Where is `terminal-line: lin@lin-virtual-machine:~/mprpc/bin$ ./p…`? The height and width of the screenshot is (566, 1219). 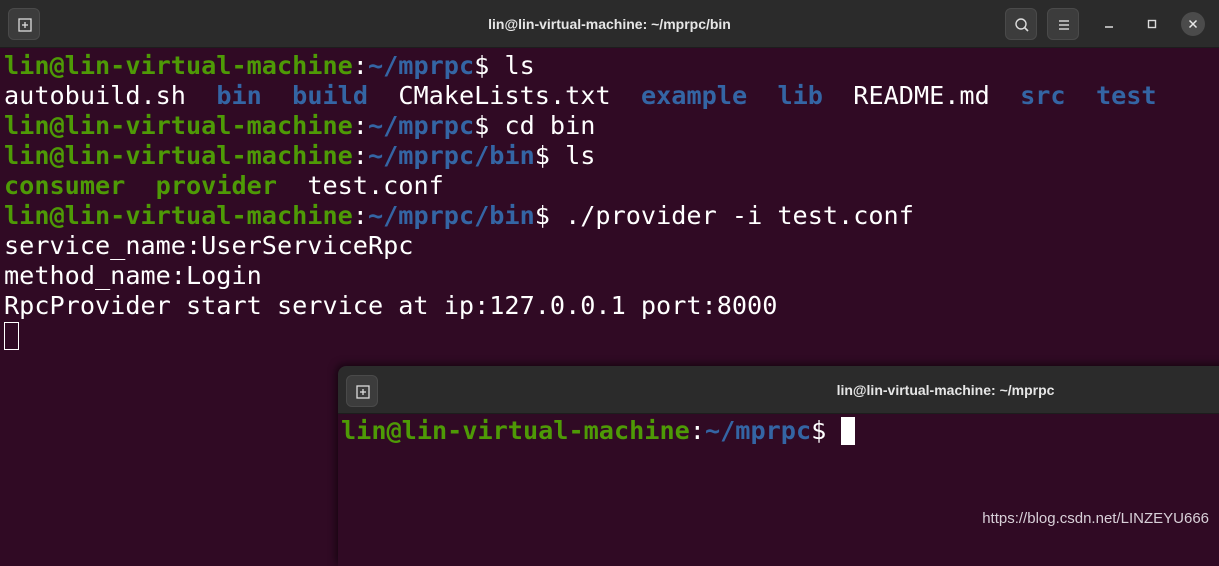 terminal-line: lin@lin-virtual-machine:~/mprpc/bin$ ./p… is located at coordinates (580, 216).